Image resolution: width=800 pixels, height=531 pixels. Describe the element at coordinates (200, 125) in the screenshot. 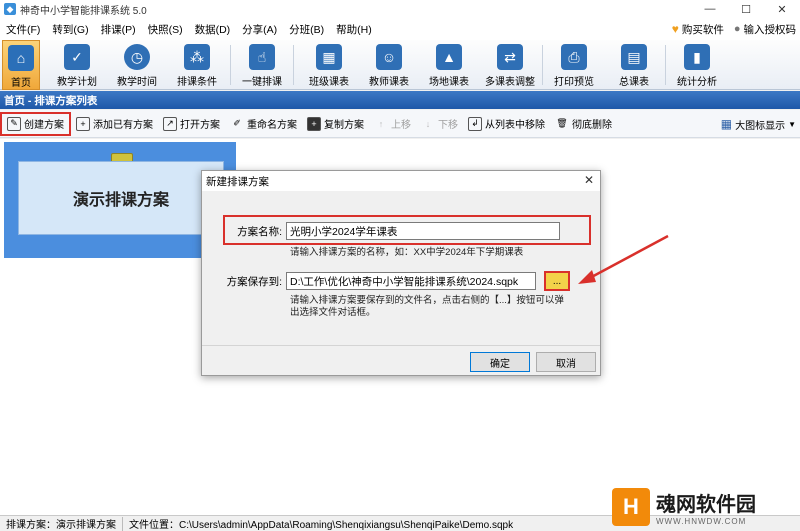

I see `open-plan-label: 打开方案` at that location.